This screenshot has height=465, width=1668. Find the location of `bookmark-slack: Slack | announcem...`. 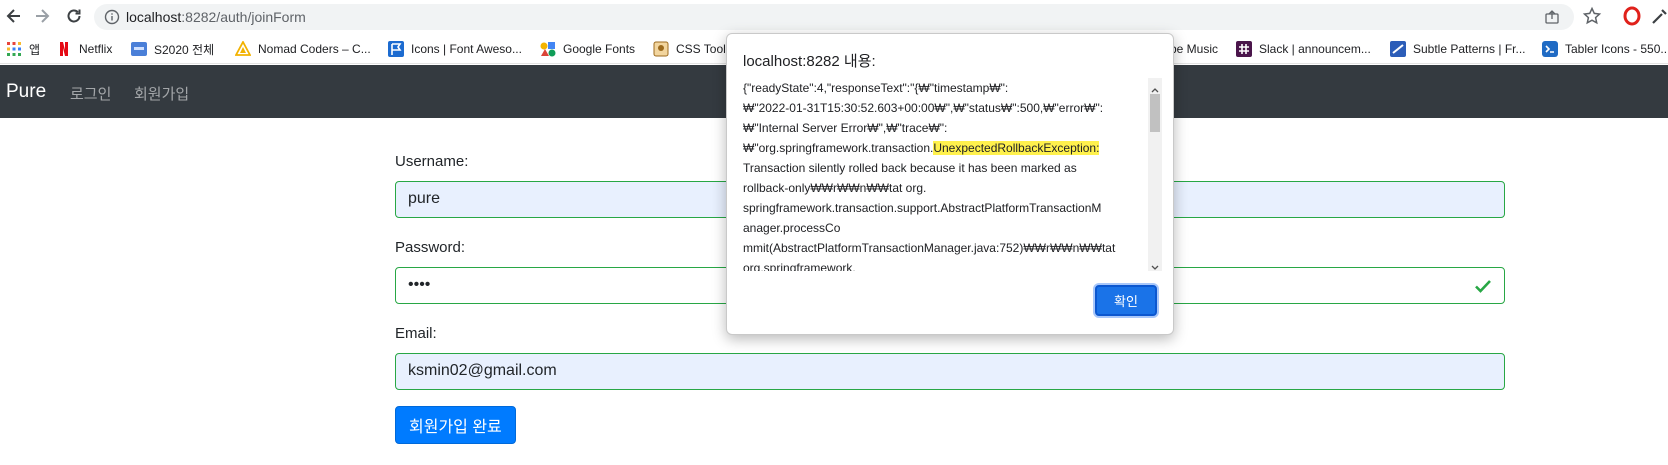

bookmark-slack: Slack | announcem... is located at coordinates (1303, 49).